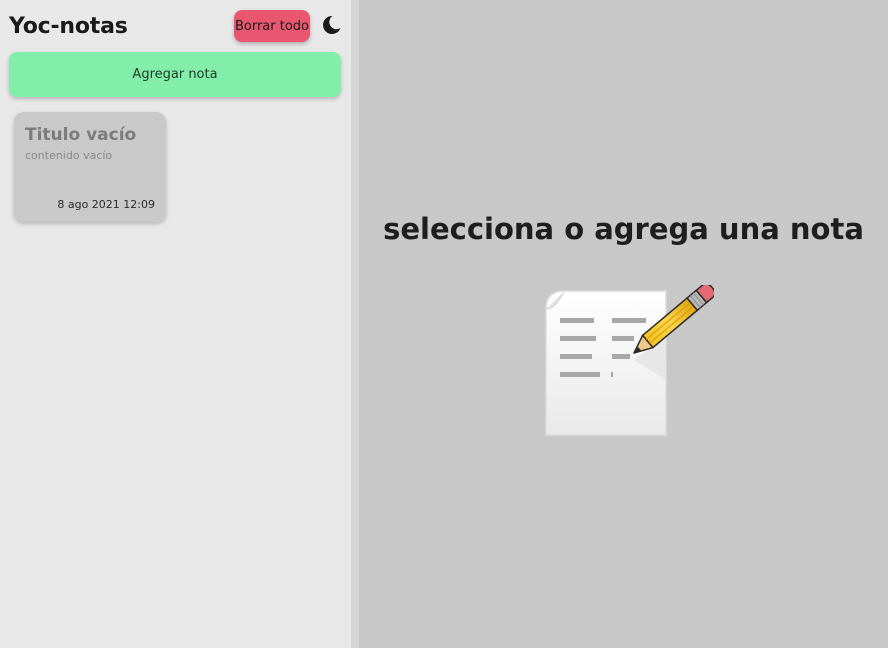 This screenshot has width=888, height=648. I want to click on note-pencil-icon, so click(630, 361).